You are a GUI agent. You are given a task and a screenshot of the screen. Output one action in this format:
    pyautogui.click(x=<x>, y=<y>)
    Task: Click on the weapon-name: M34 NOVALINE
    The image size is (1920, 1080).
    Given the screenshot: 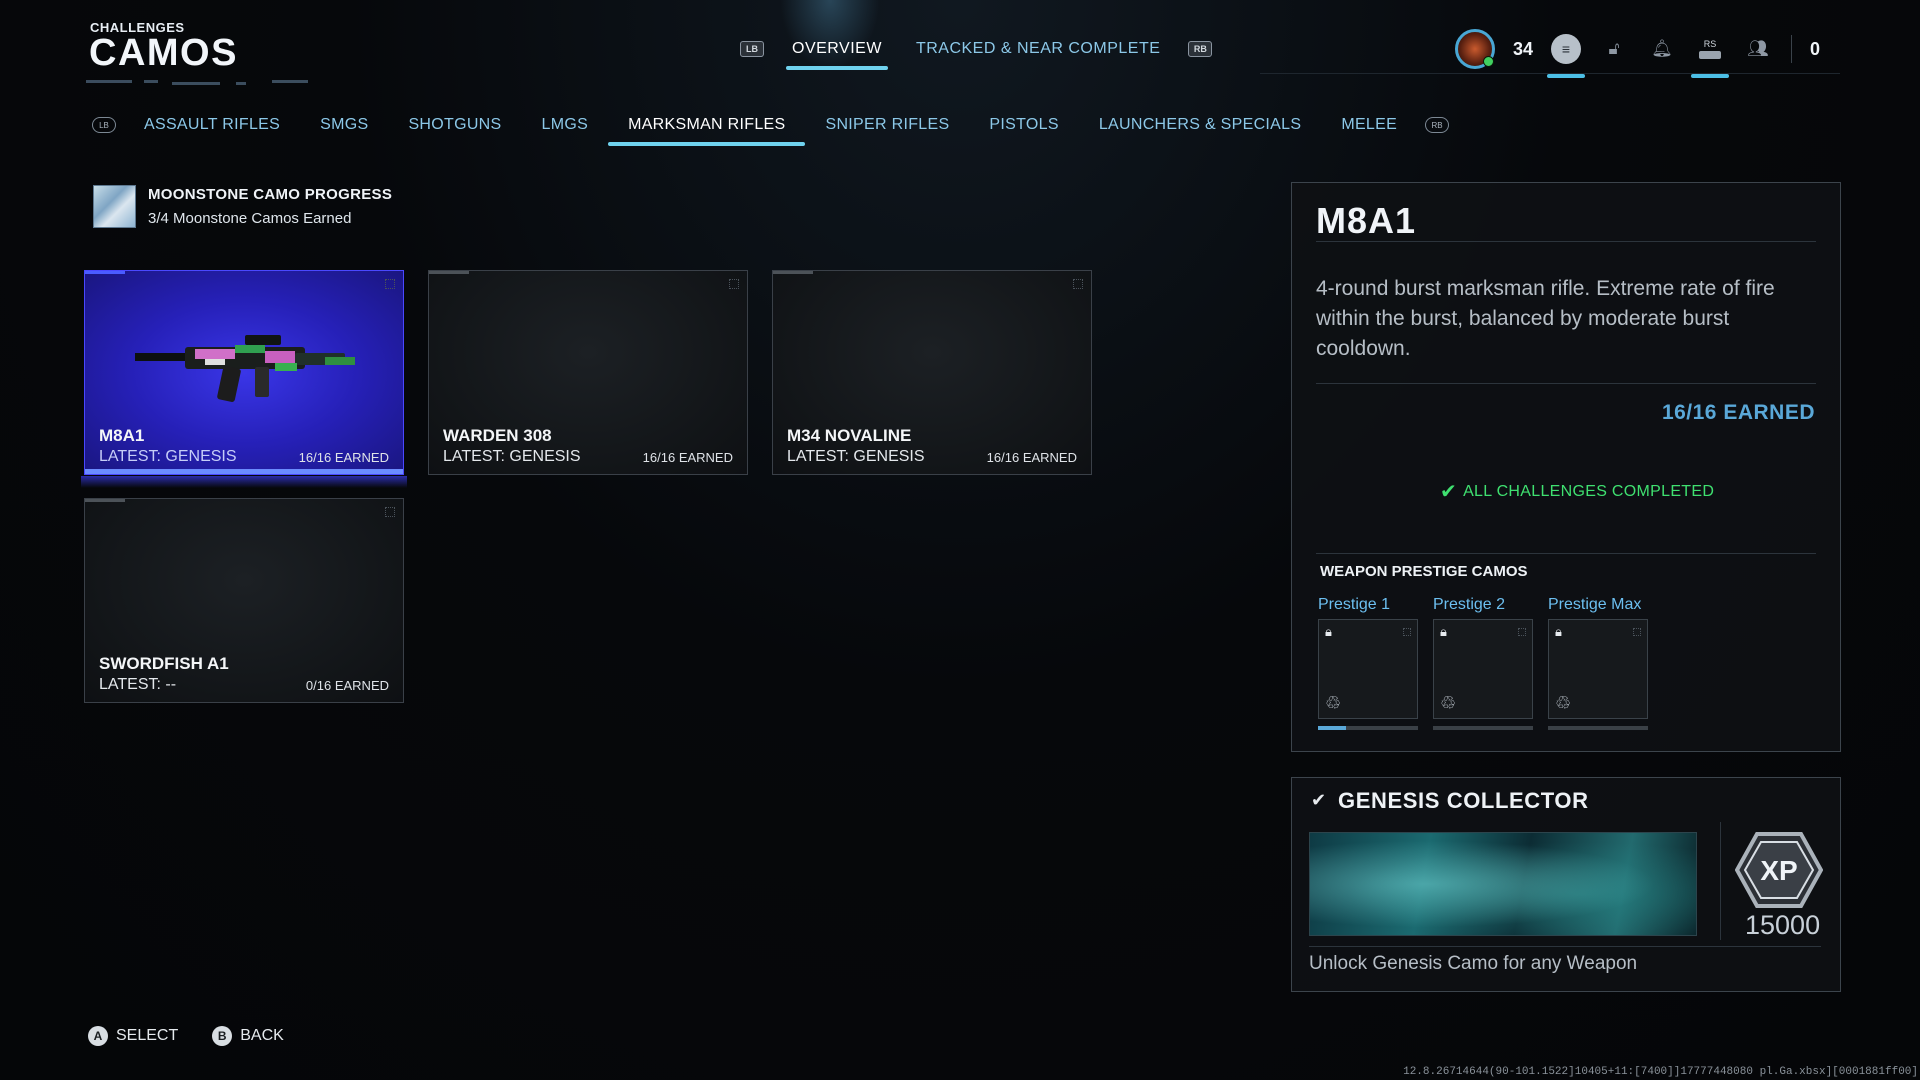 What is the action you would take?
    pyautogui.click(x=849, y=435)
    